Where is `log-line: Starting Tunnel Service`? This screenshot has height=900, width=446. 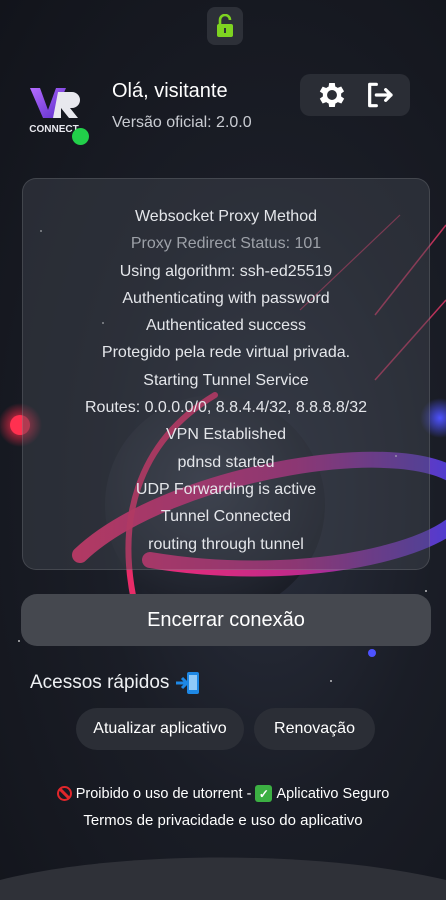 log-line: Starting Tunnel Service is located at coordinates (226, 380).